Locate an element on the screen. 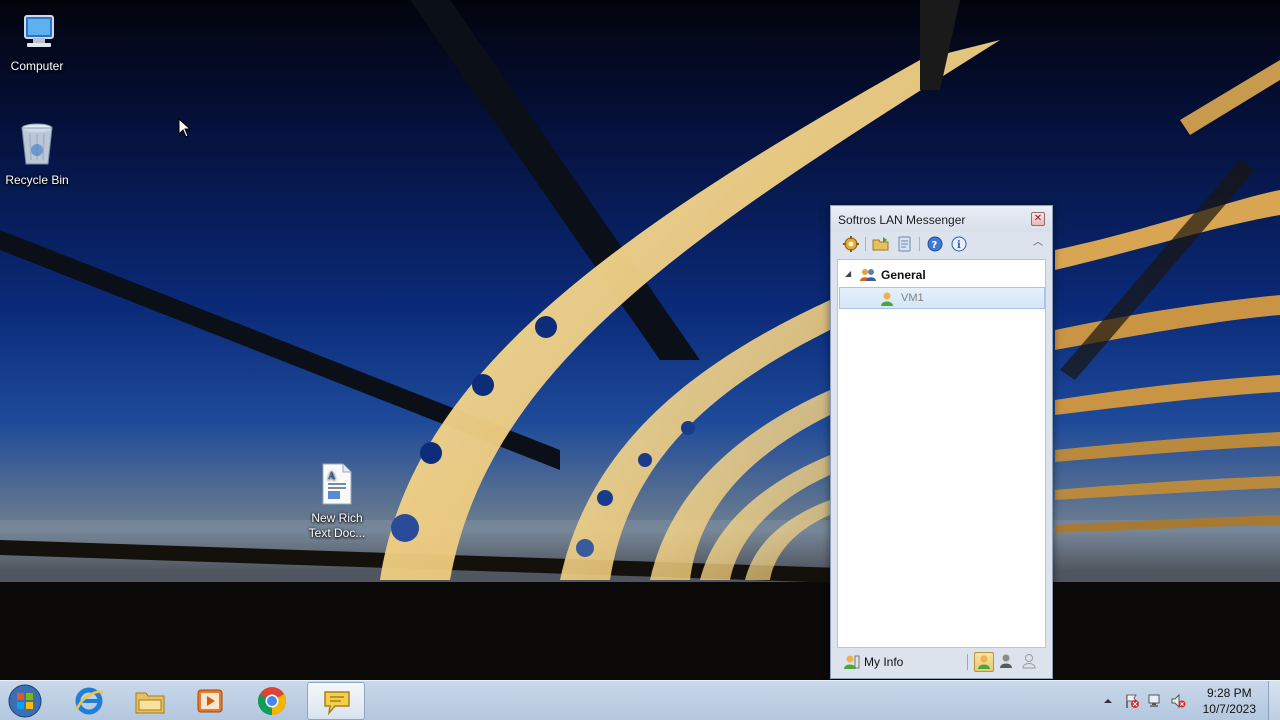 The width and height of the screenshot is (1280, 720). contact-name: VM1 is located at coordinates (912, 298).